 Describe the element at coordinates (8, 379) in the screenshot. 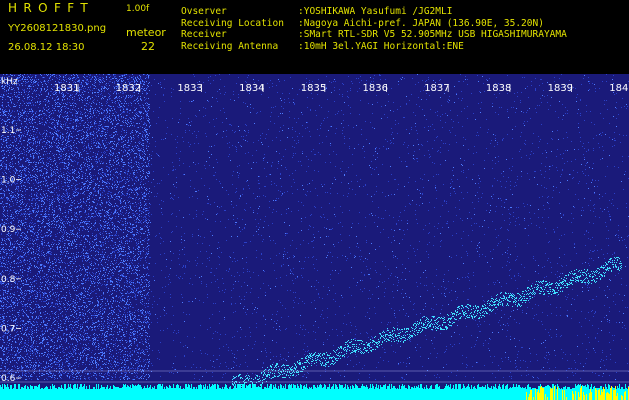

I see `frequency-tick-label: 0.6` at that location.